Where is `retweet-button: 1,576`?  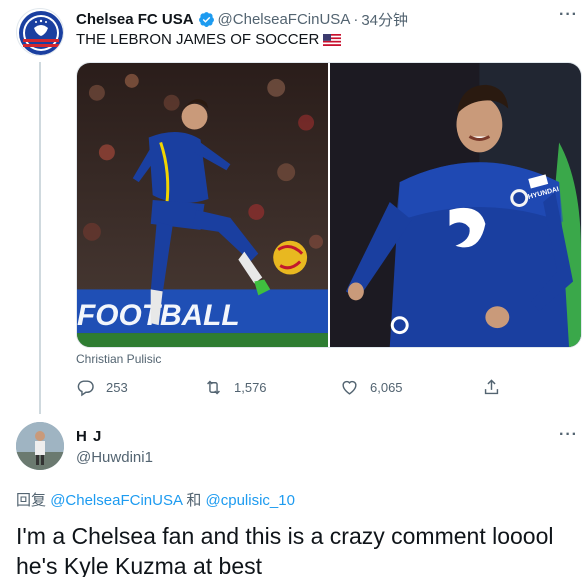
retweet-button: 1,576 is located at coordinates (235, 387).